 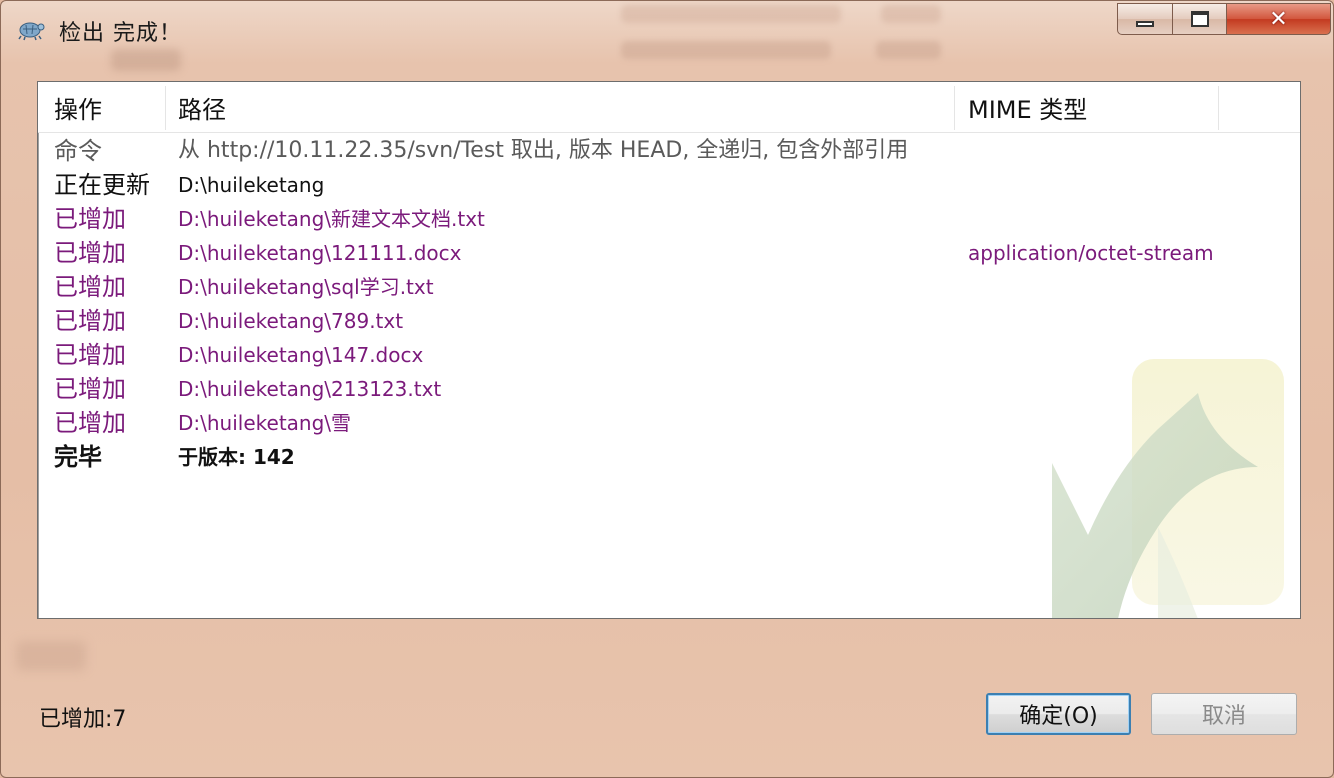 I want to click on row-path: D:\huileketang\789.txt, so click(x=291, y=321).